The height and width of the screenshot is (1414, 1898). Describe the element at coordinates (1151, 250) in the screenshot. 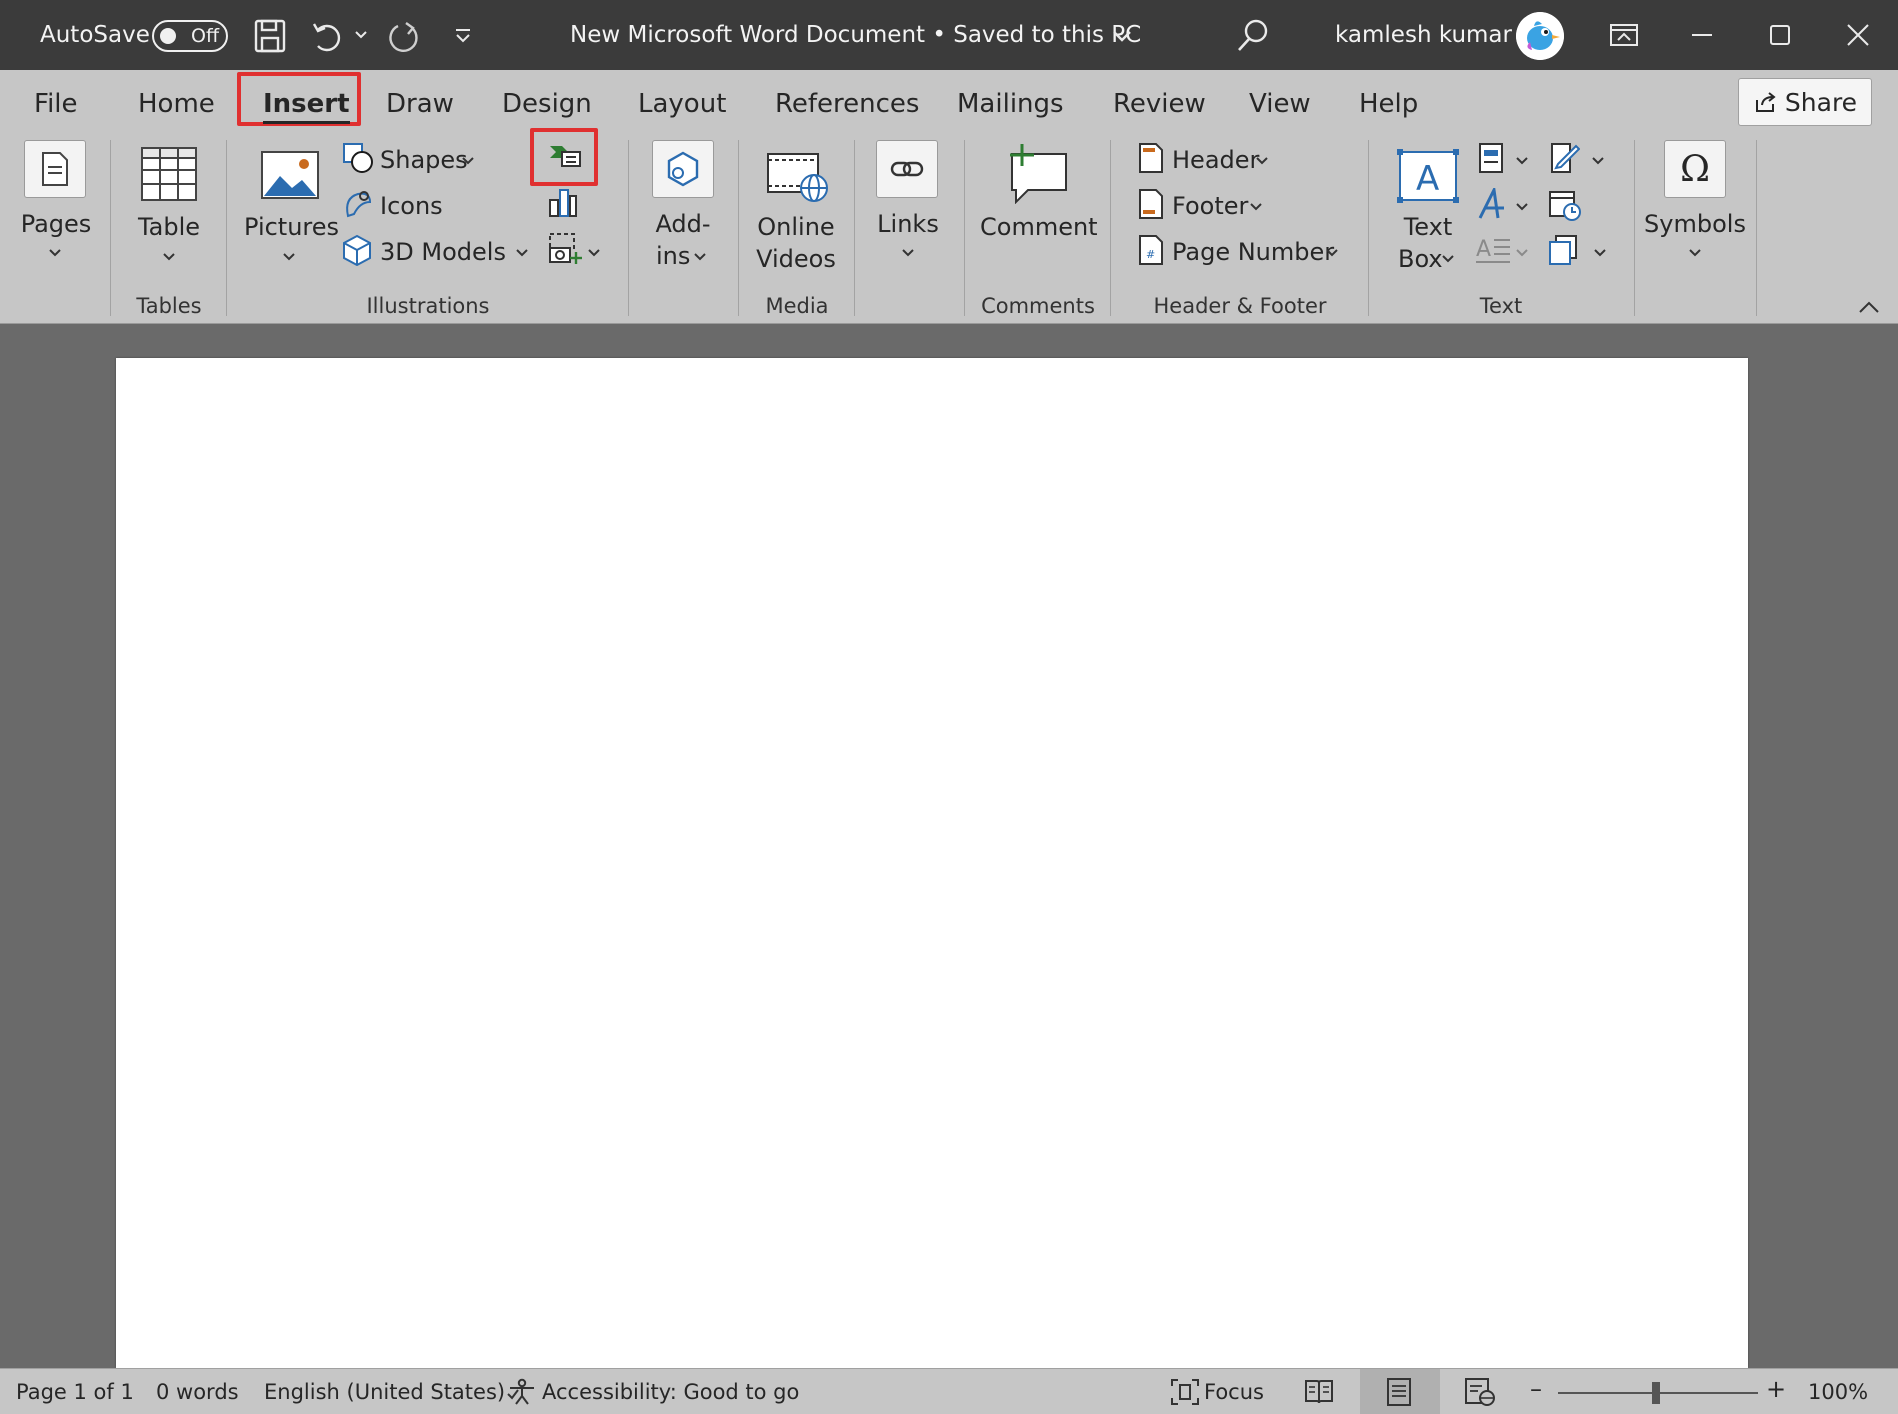

I see `page-number-icon: #` at that location.